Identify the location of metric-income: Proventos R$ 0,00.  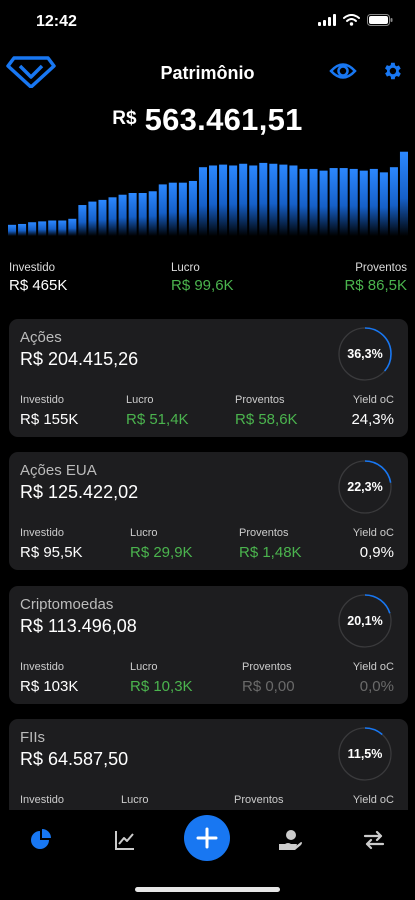
(268, 678).